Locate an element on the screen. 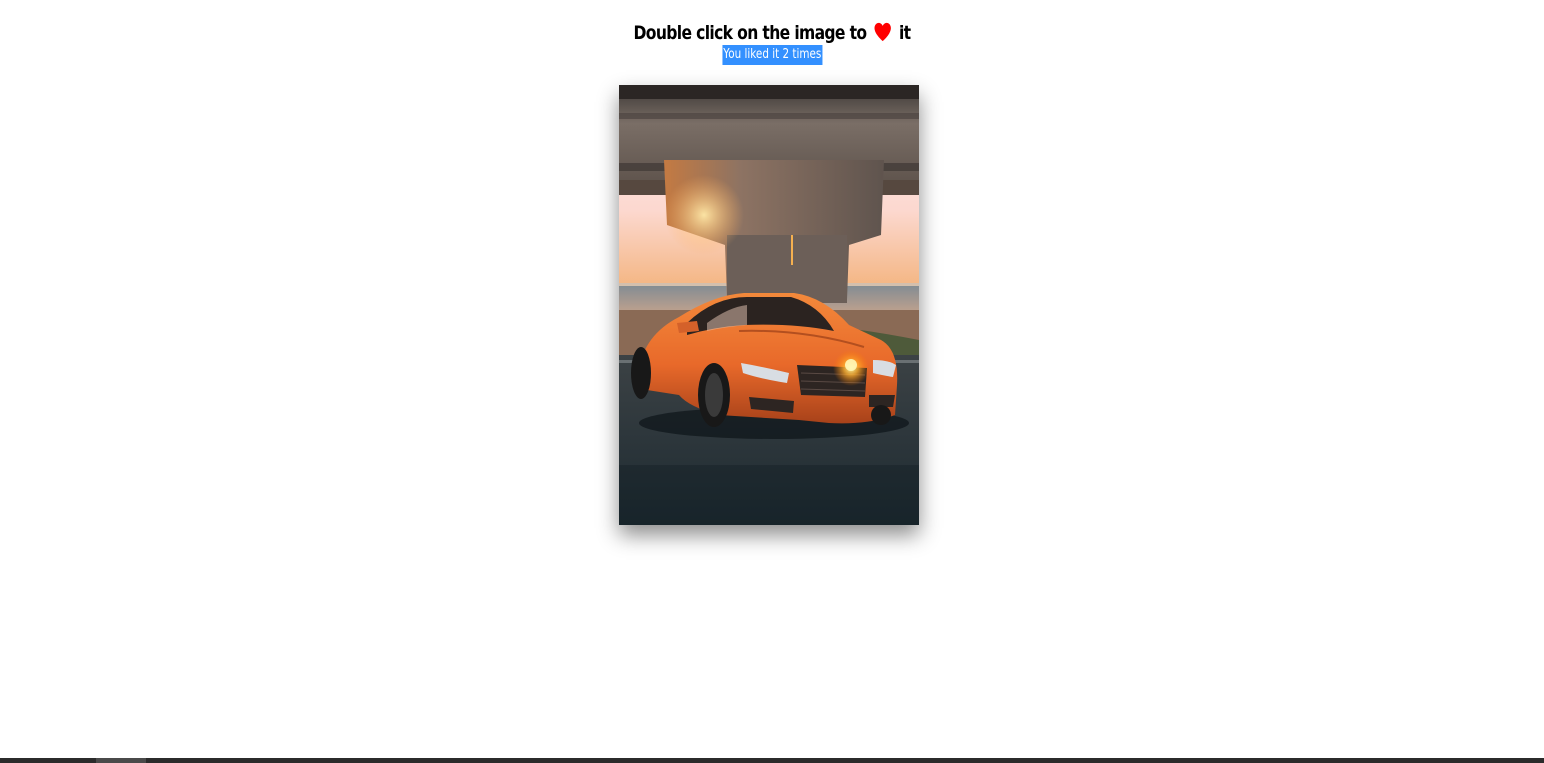  title-text-after: it is located at coordinates (904, 33).